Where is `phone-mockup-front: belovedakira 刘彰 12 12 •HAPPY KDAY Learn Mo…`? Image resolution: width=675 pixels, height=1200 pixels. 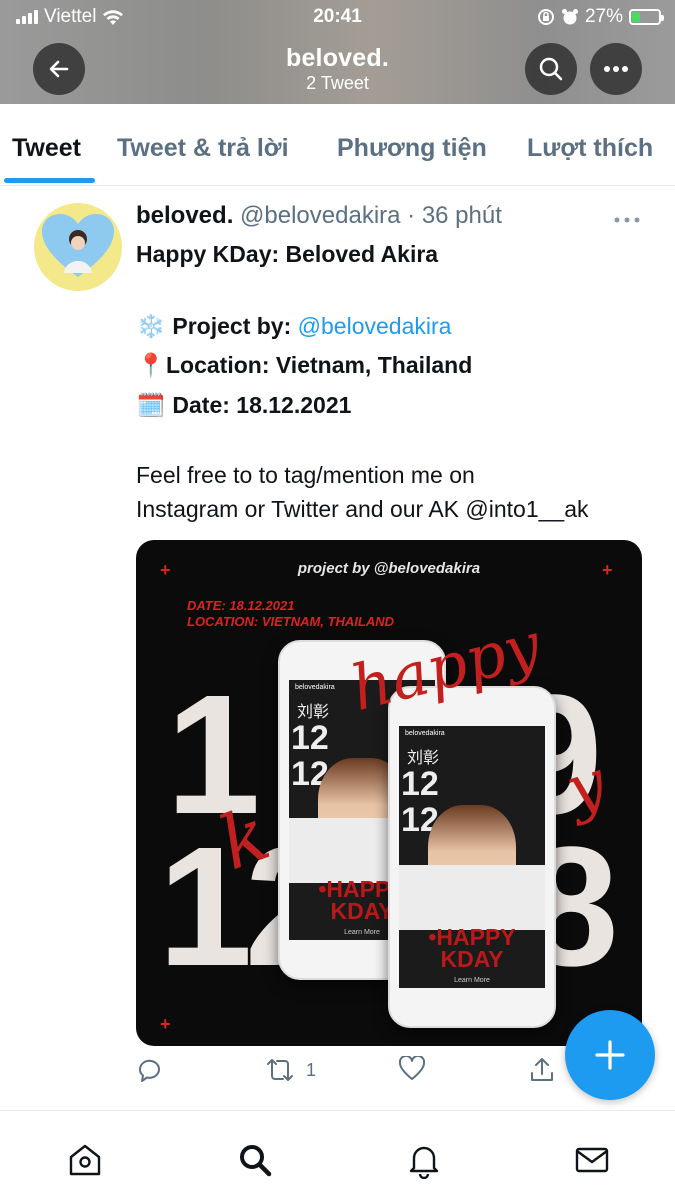 phone-mockup-front: belovedakira 刘彰 12 12 •HAPPY KDAY Learn Mo… is located at coordinates (472, 857).